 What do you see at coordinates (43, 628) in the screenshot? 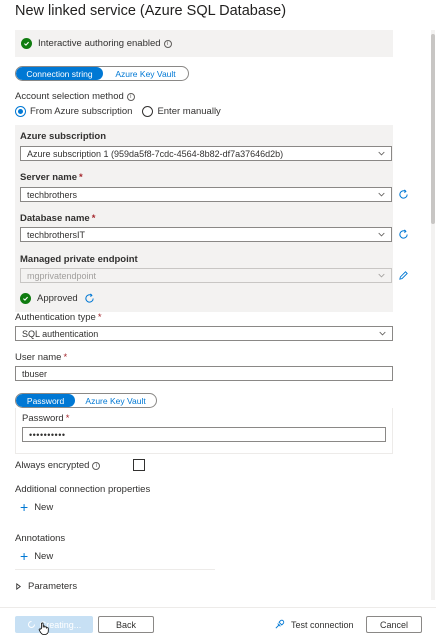
I see `cursor-hand-icon` at bounding box center [43, 628].